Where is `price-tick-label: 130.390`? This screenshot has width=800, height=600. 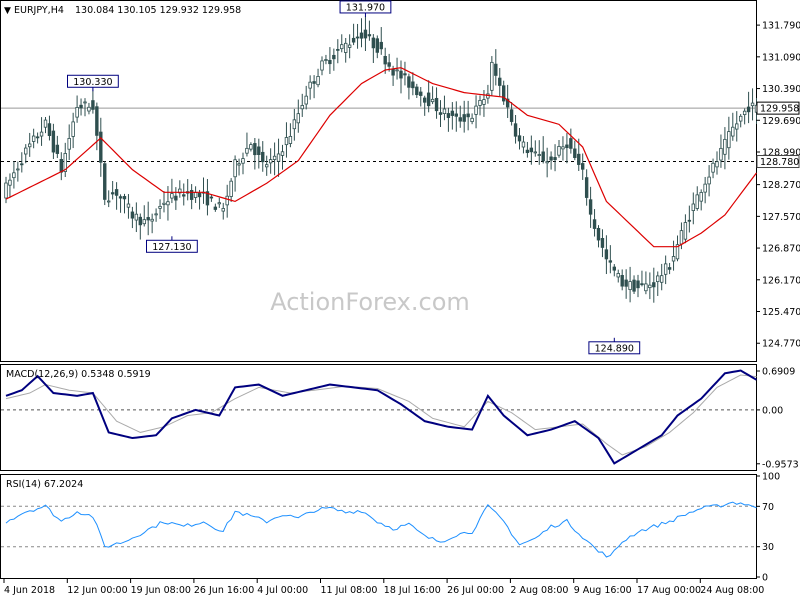
price-tick-label: 130.390 is located at coordinates (781, 89).